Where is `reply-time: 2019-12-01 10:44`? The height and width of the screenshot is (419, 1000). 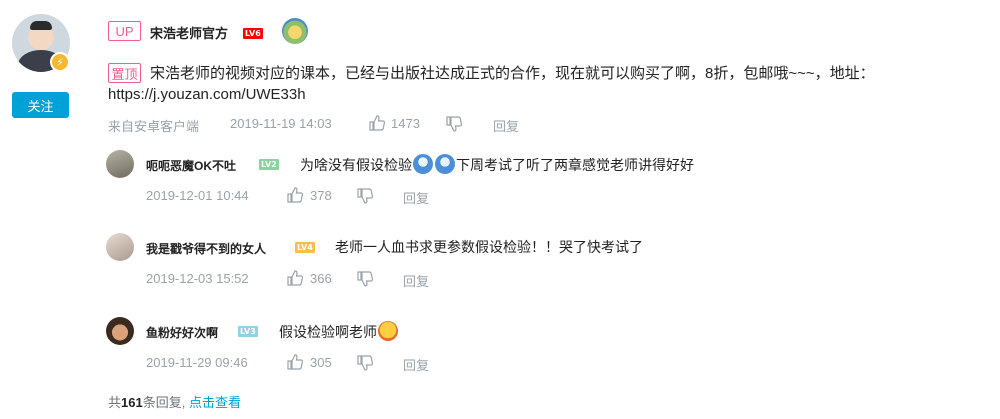 reply-time: 2019-12-01 10:44 is located at coordinates (197, 195).